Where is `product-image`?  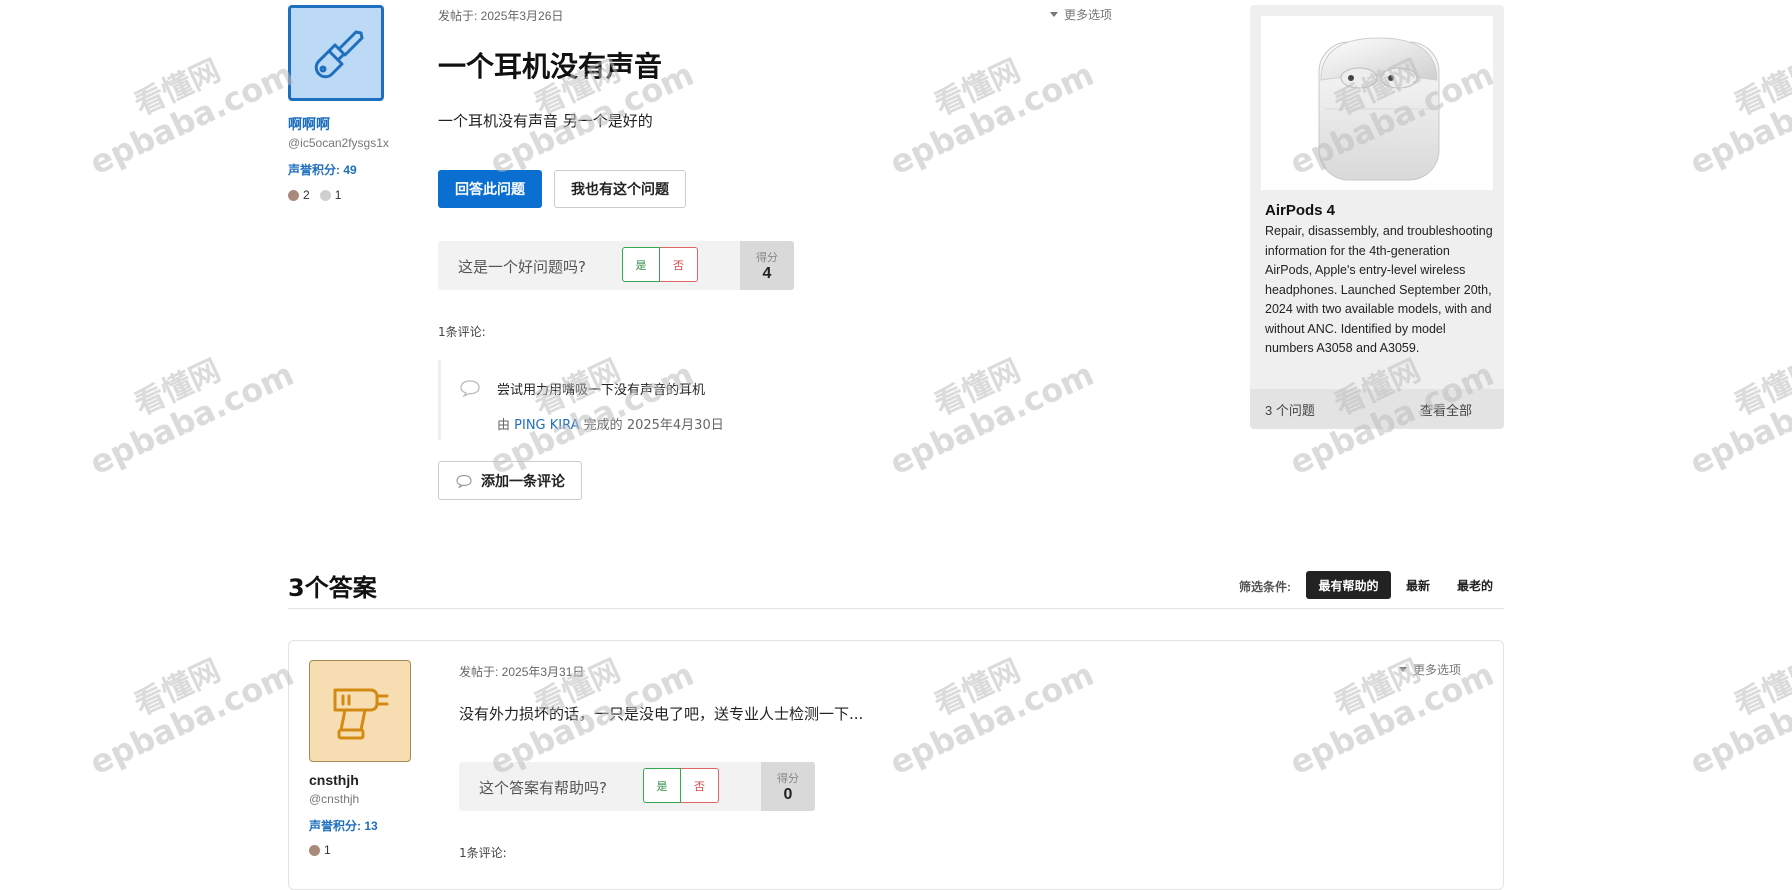
product-image is located at coordinates (1377, 103).